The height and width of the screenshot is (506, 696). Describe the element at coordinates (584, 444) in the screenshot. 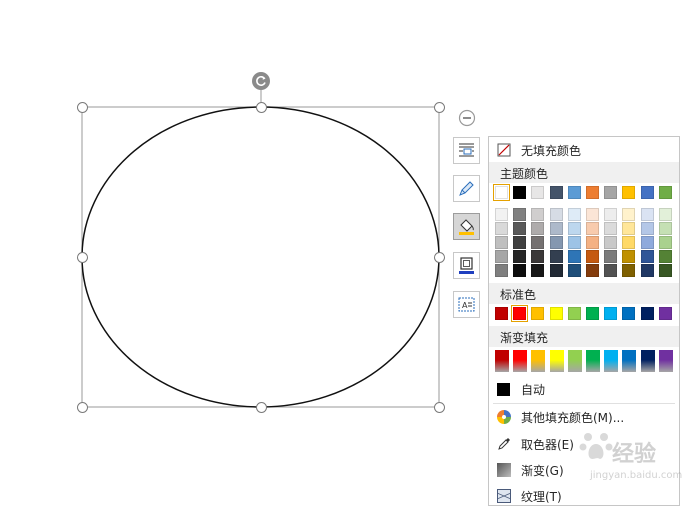

I see `eyedropper-item: 取色器(E)` at that location.